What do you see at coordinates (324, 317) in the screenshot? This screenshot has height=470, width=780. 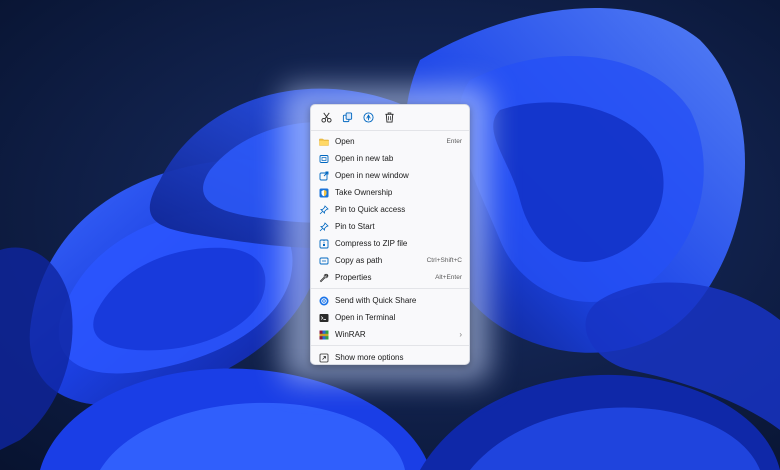 I see `terminal-icon` at bounding box center [324, 317].